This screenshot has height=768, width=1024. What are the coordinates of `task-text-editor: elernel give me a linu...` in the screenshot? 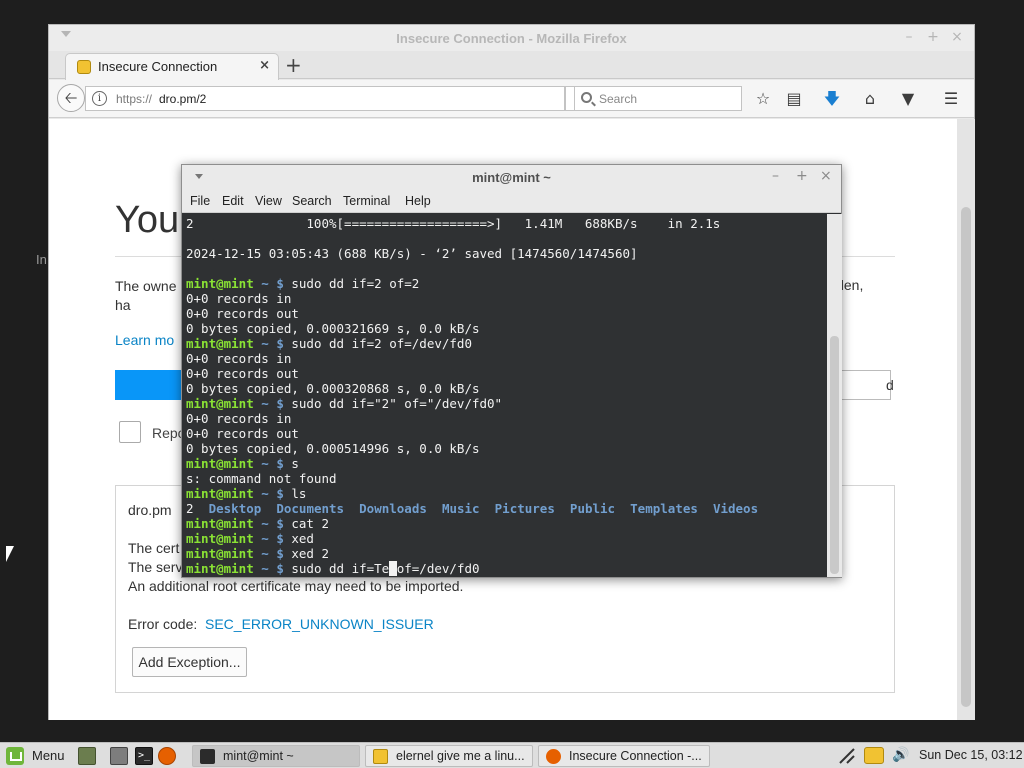 It's located at (449, 756).